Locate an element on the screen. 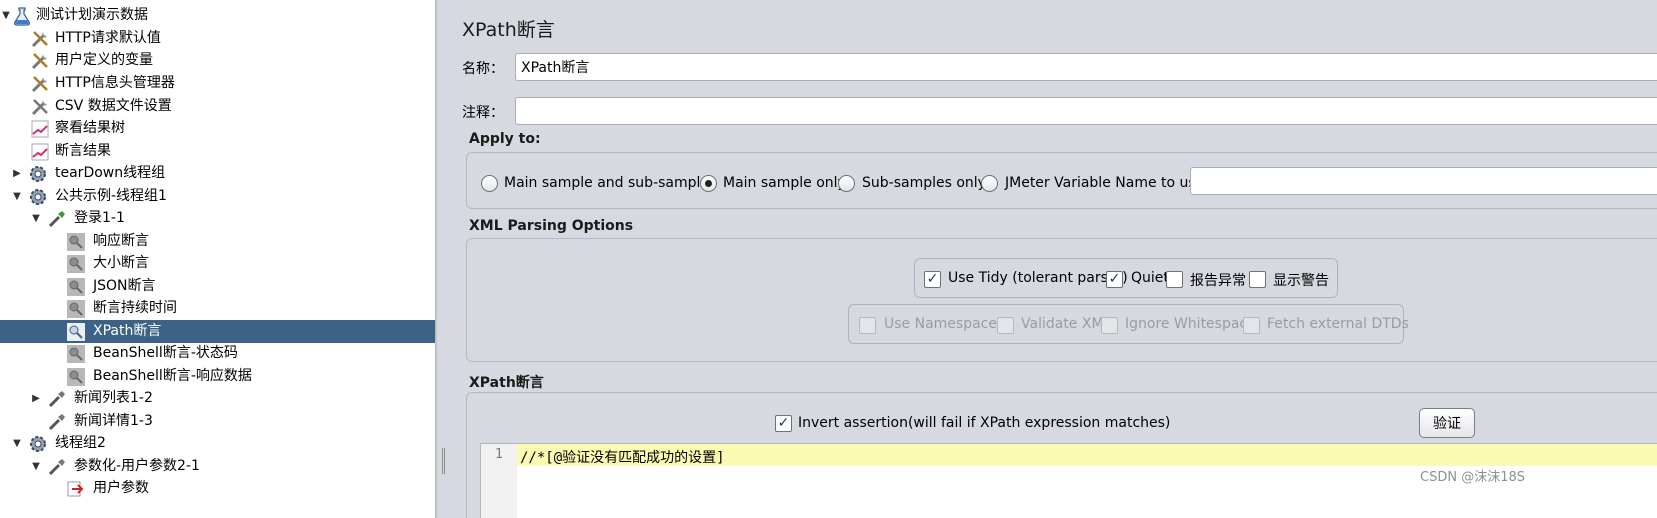 This screenshot has width=1657, height=518. fetch-dtds-label: Fetch external DTDs is located at coordinates (1338, 324).